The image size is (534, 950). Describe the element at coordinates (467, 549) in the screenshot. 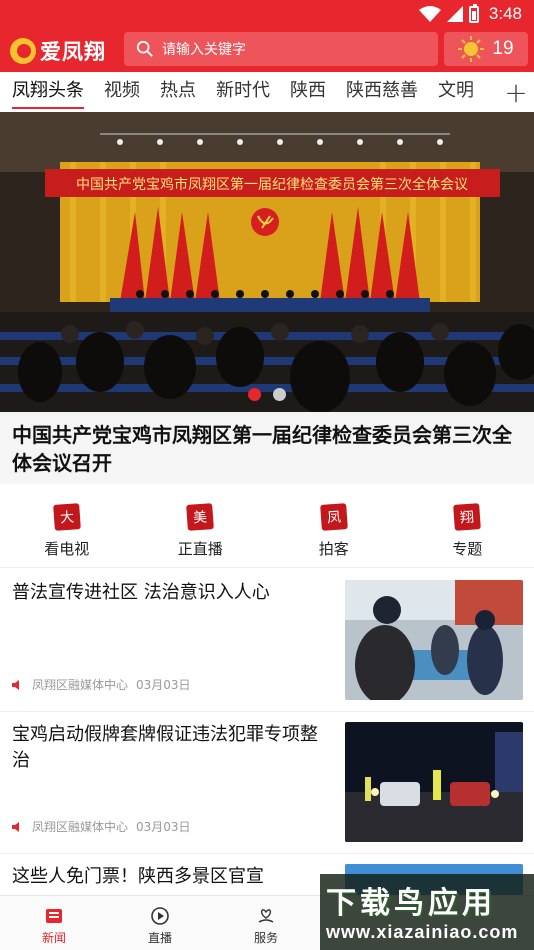

I see `quick-nav-label: 专题` at that location.